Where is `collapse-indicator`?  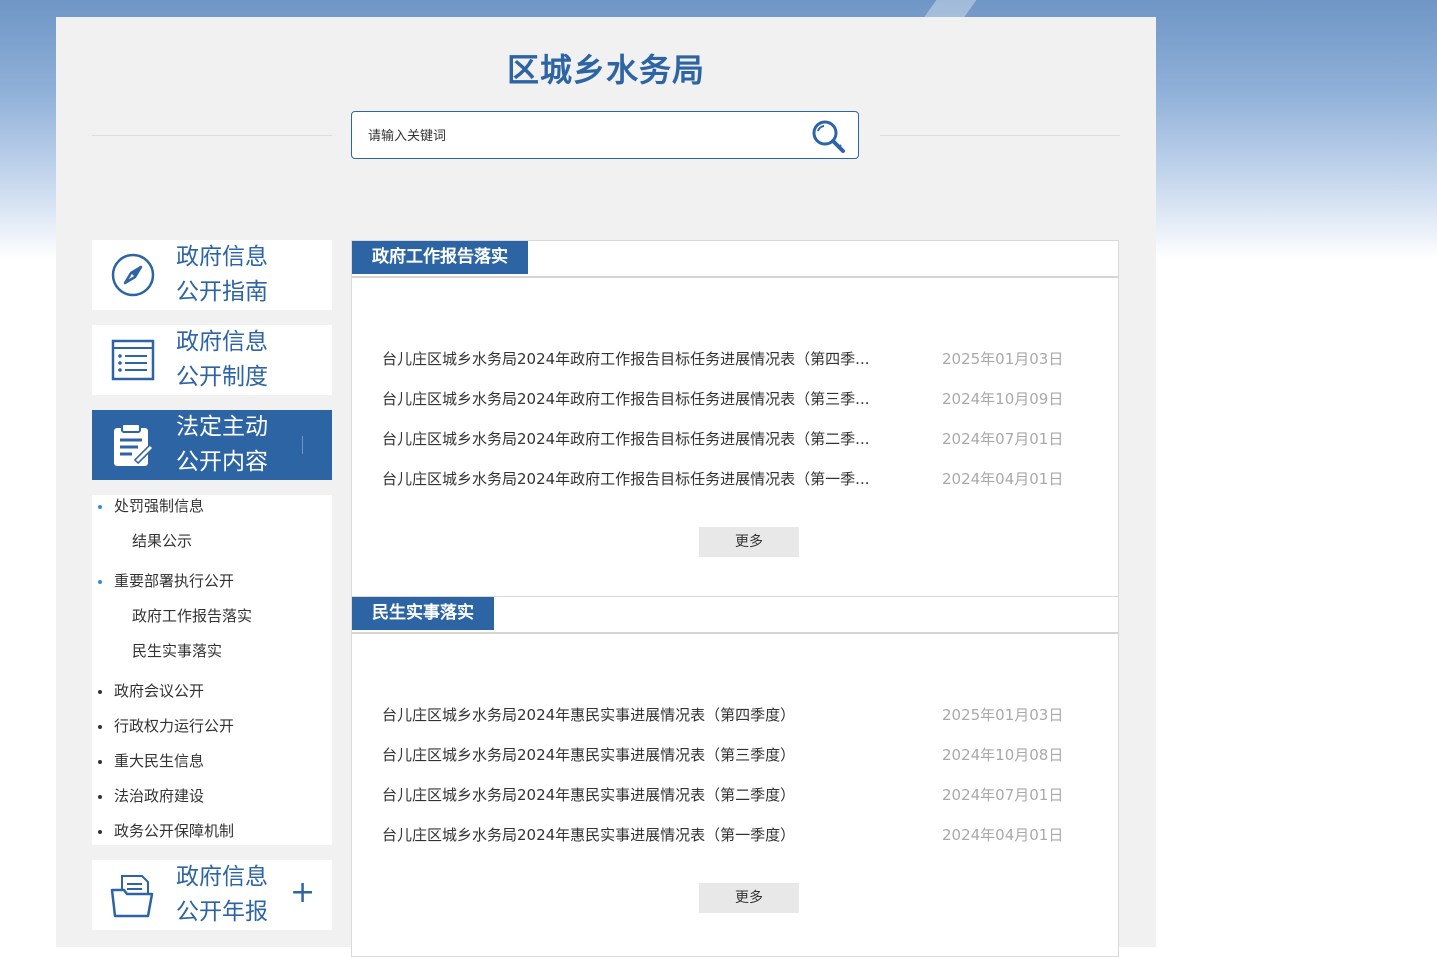 collapse-indicator is located at coordinates (302, 445).